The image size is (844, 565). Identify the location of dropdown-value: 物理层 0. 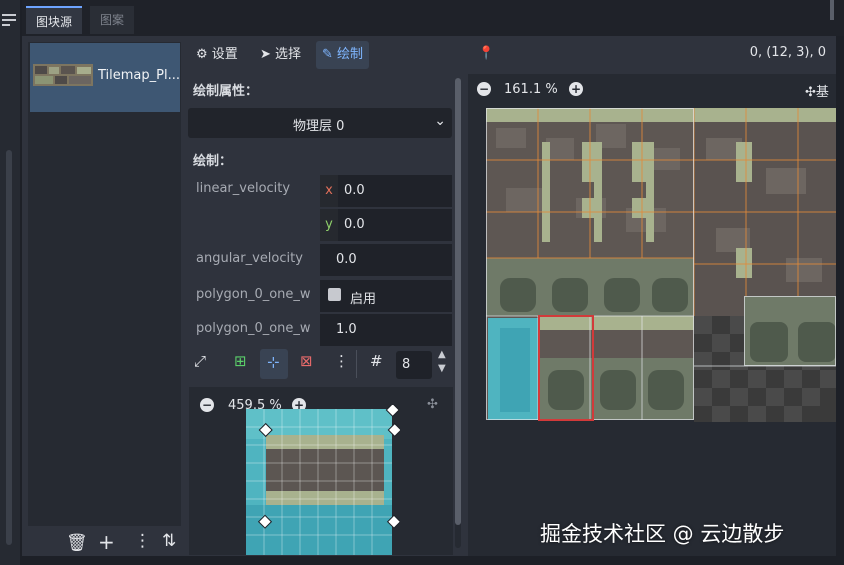
(319, 126).